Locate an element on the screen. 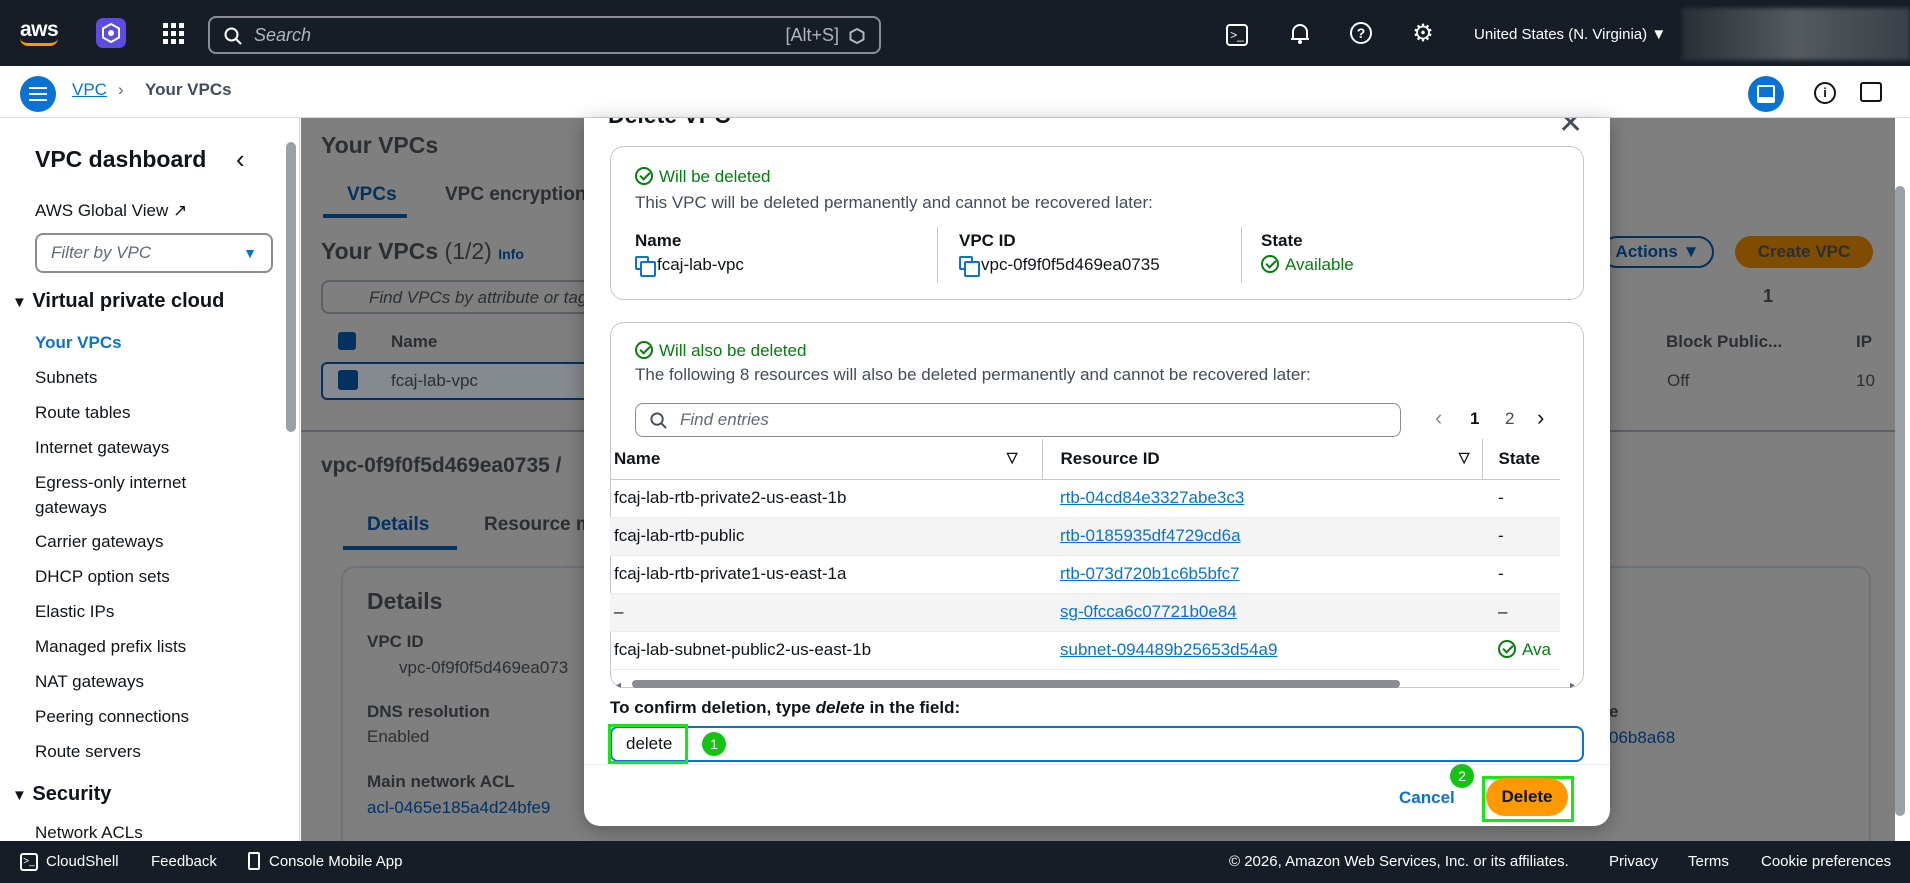  cancel-button: Cancel is located at coordinates (1427, 798).